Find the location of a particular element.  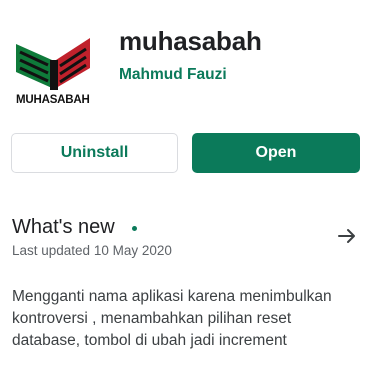

new-indicator-dot is located at coordinates (134, 228).